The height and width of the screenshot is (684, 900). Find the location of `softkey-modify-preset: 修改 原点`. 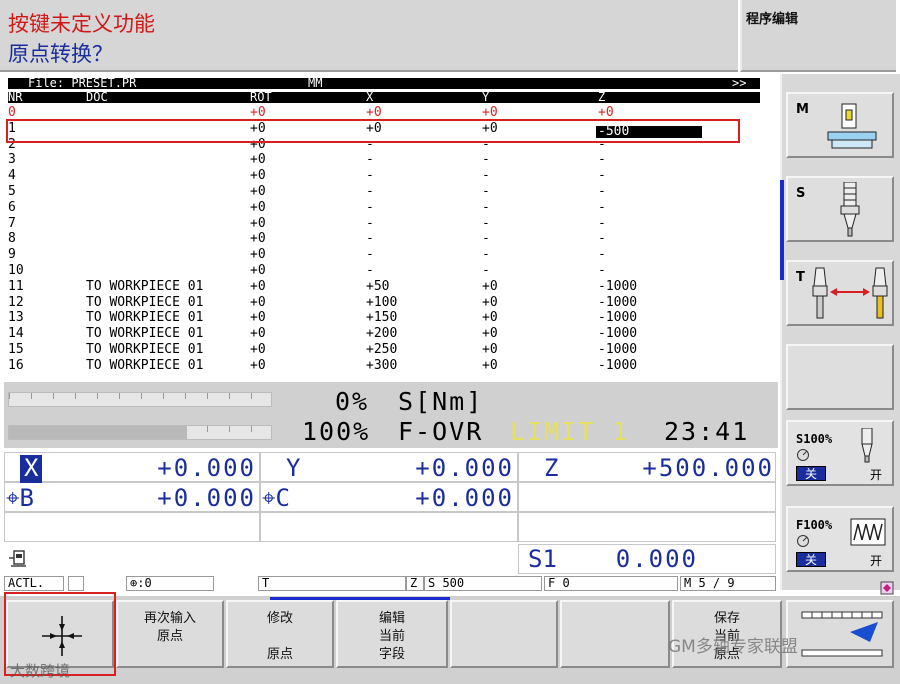

softkey-modify-preset: 修改 原点 is located at coordinates (280, 634).